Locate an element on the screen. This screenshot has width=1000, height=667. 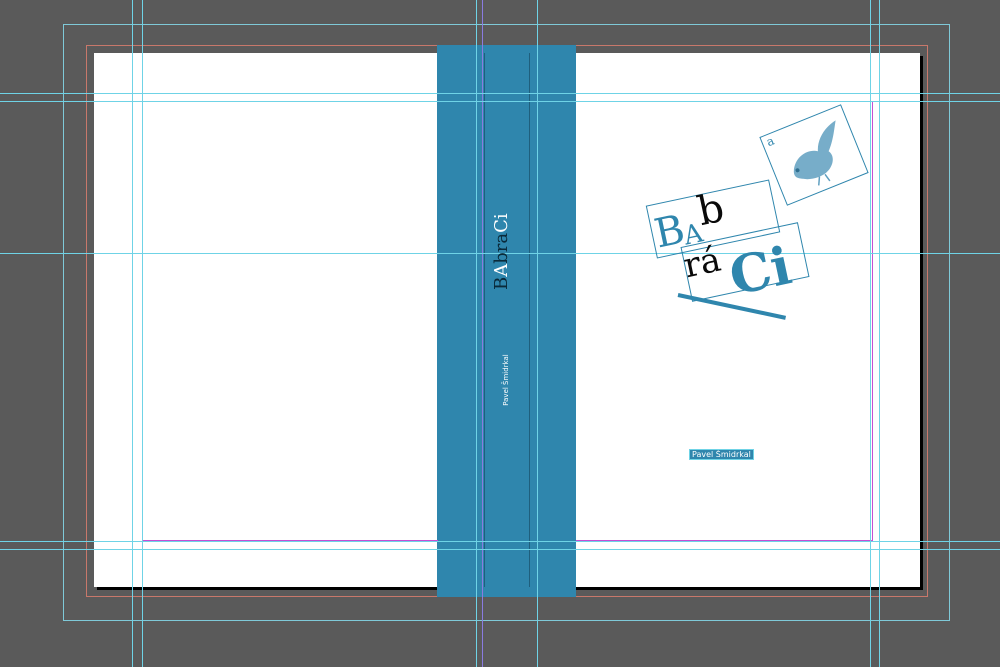
spine-fold-left is located at coordinates (484, 320).